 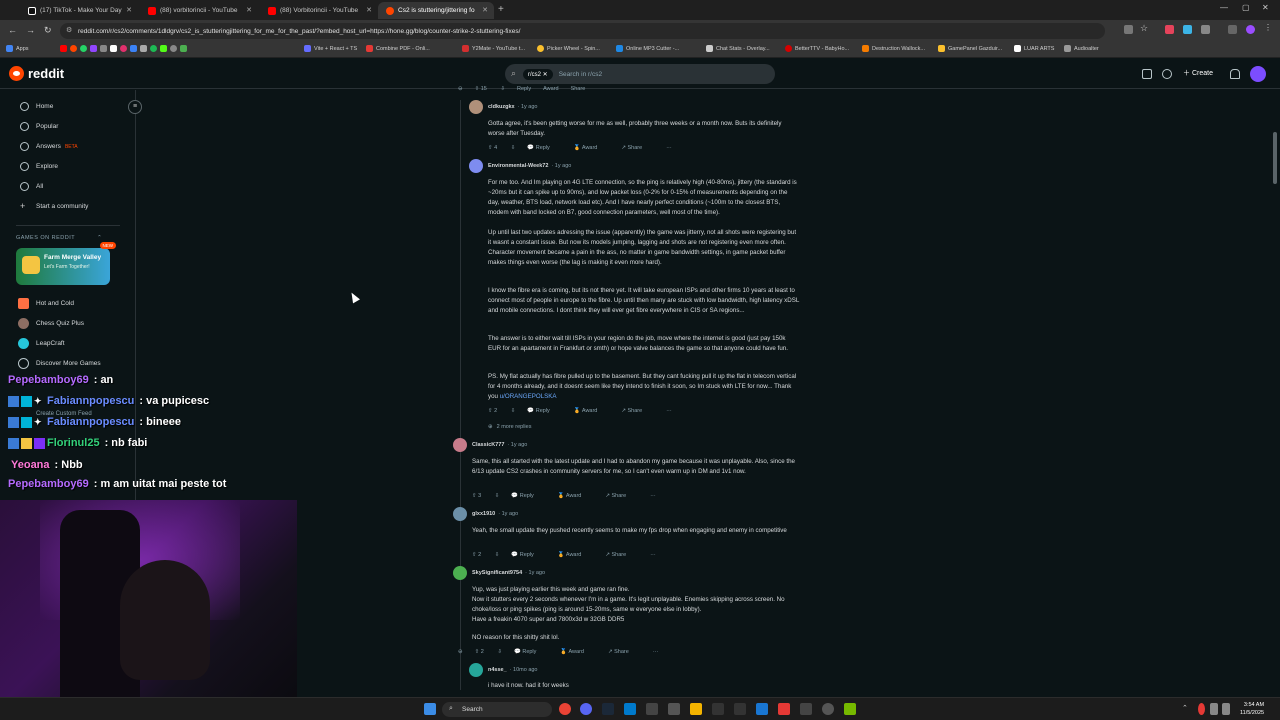 I want to click on comment-author: n4sse_, so click(x=497, y=670).